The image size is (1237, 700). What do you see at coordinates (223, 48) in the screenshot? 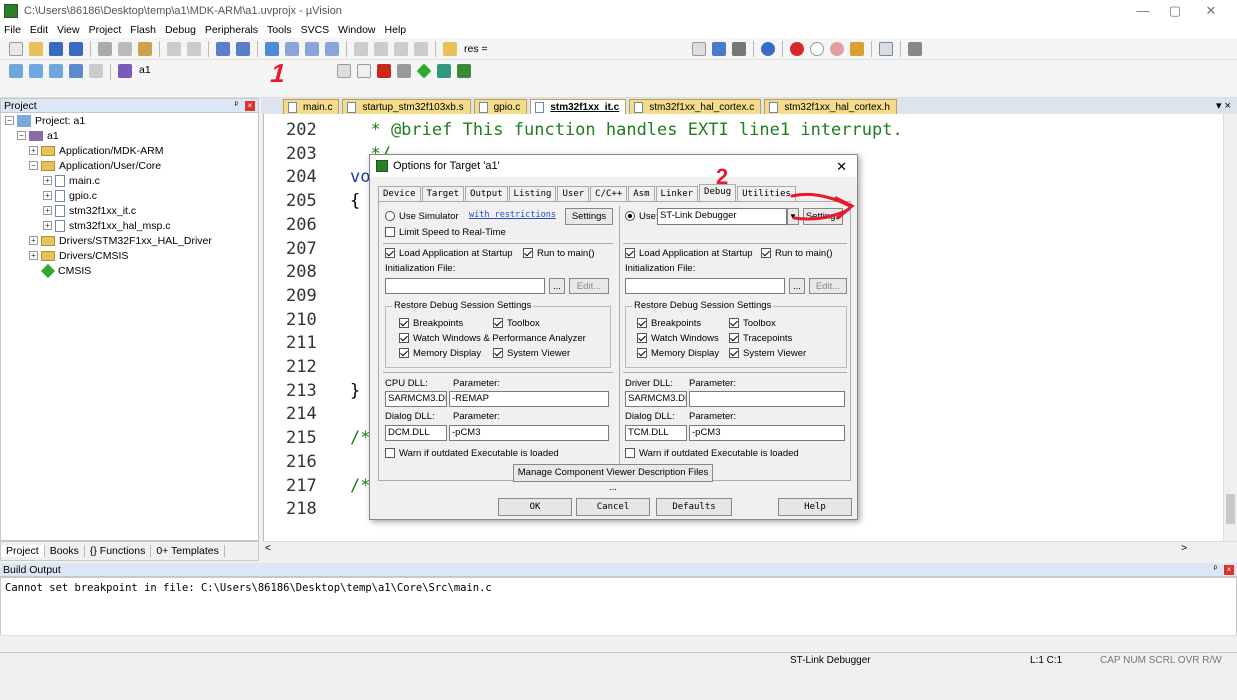
I see `nav-back-icon` at bounding box center [223, 48].